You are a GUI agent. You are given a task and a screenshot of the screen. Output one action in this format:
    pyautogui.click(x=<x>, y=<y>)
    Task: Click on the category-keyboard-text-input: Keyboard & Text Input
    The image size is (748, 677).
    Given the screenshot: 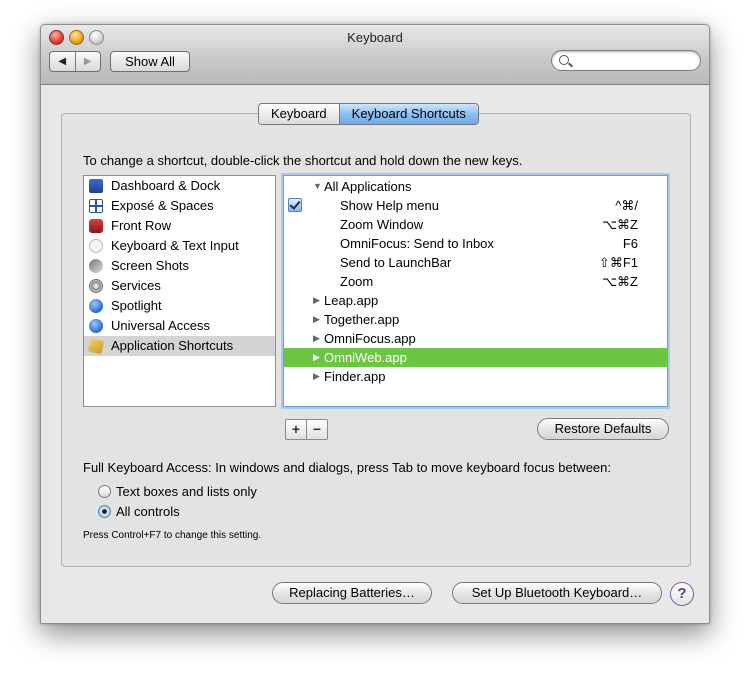 What is the action you would take?
    pyautogui.click(x=179, y=246)
    